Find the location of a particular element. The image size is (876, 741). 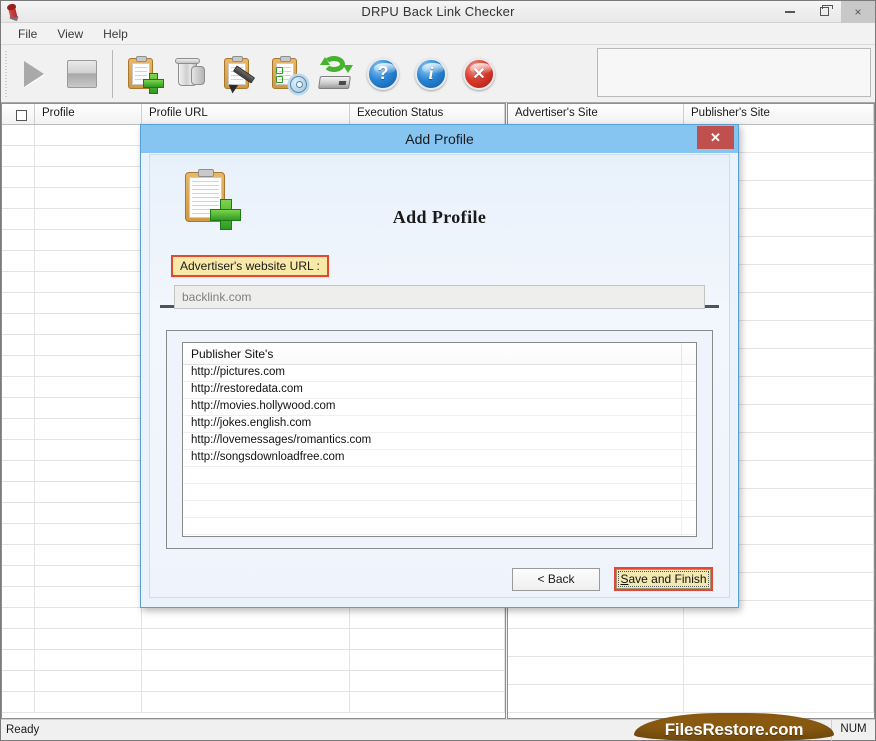

dialog-title: Add Profile is located at coordinates (439, 139).